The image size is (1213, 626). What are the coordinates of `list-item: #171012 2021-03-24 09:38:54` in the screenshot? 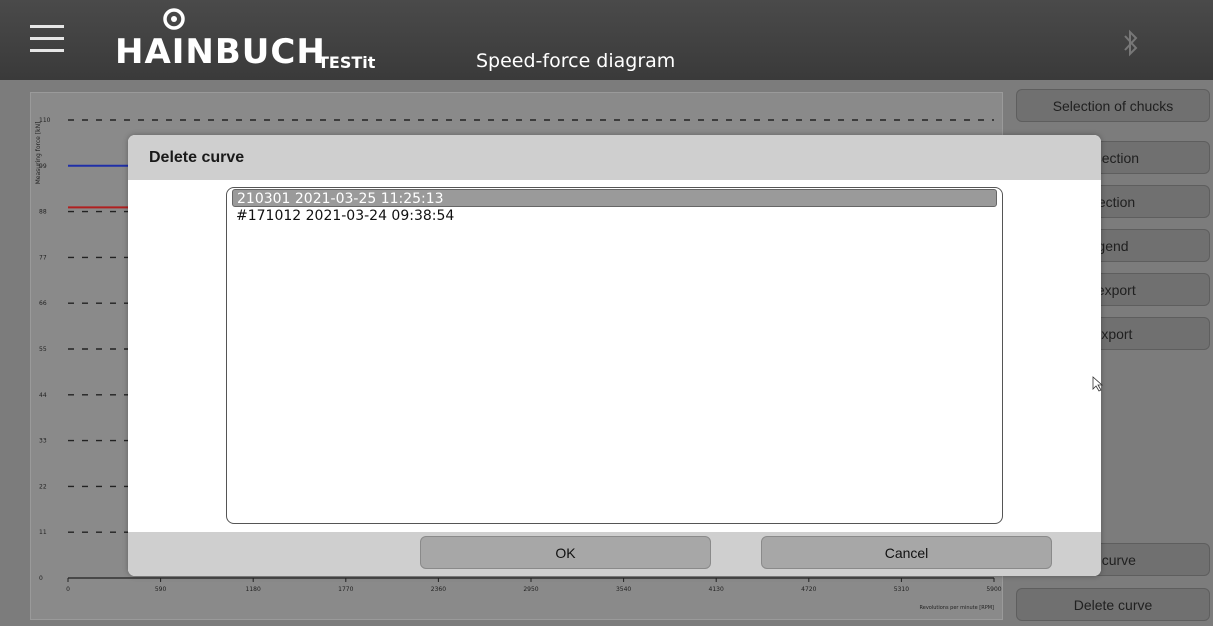 It's located at (614, 216).